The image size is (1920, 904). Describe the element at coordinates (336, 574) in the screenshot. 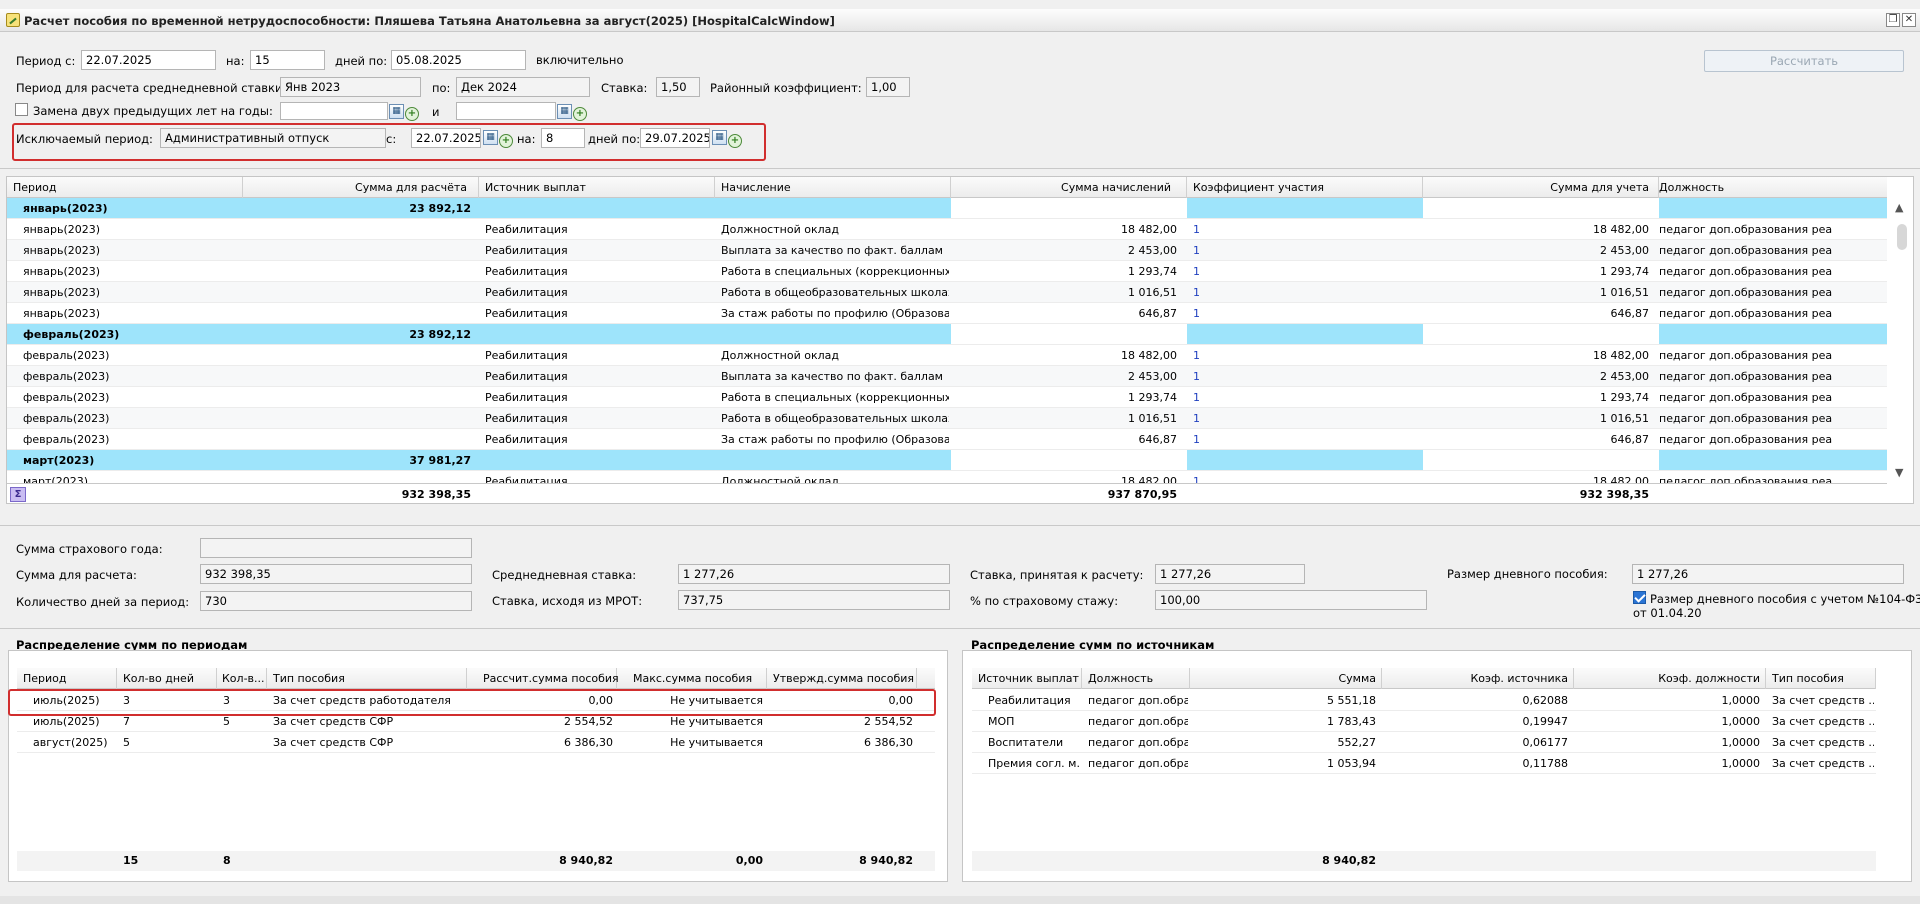

I see `calc-sum-field: 932 398,35` at that location.